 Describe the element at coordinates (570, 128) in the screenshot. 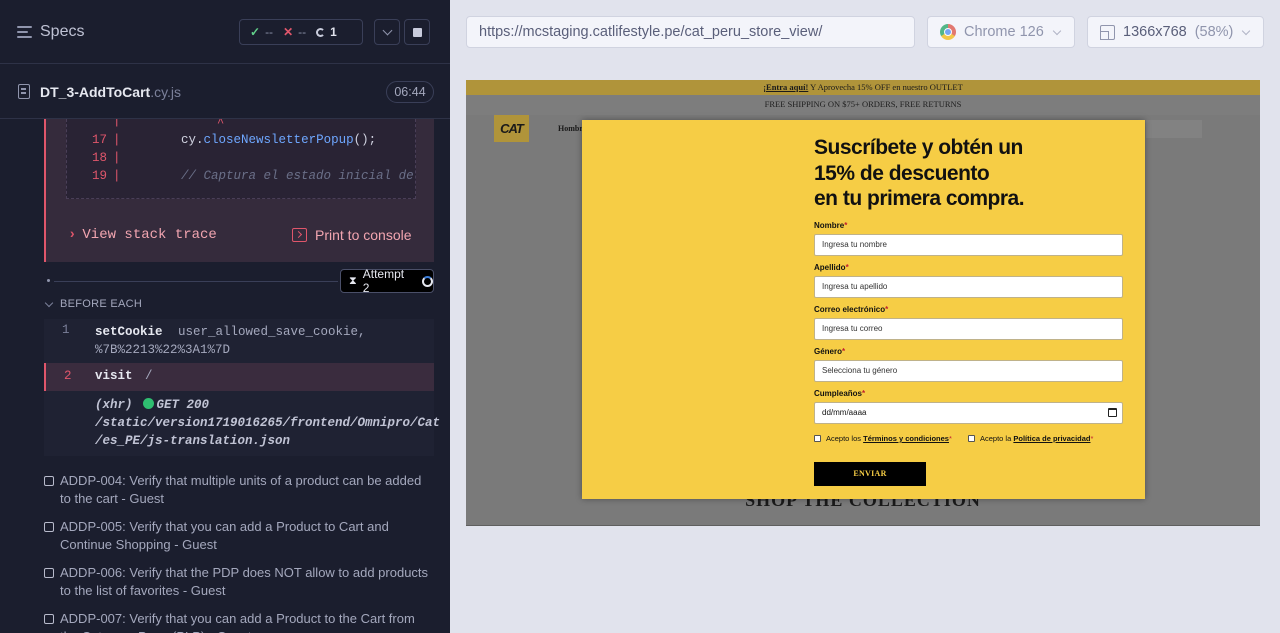

I see `nav-item-hombre: Hombr` at that location.